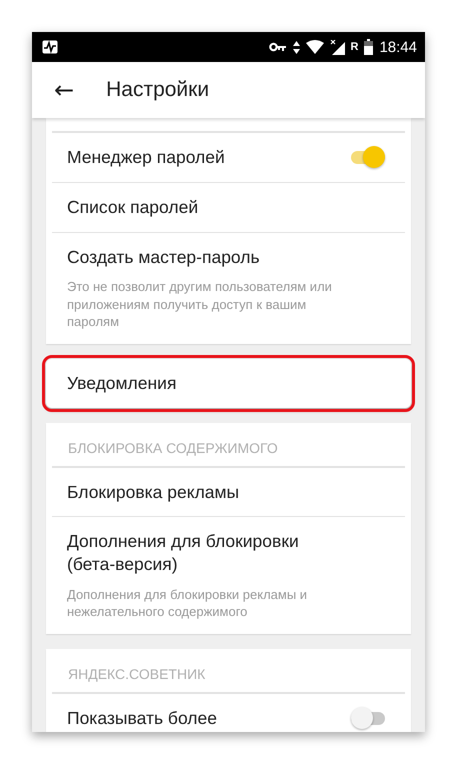 The height and width of the screenshot is (764, 457). What do you see at coordinates (226, 207) in the screenshot?
I see `setting-label: Список паролей` at bounding box center [226, 207].